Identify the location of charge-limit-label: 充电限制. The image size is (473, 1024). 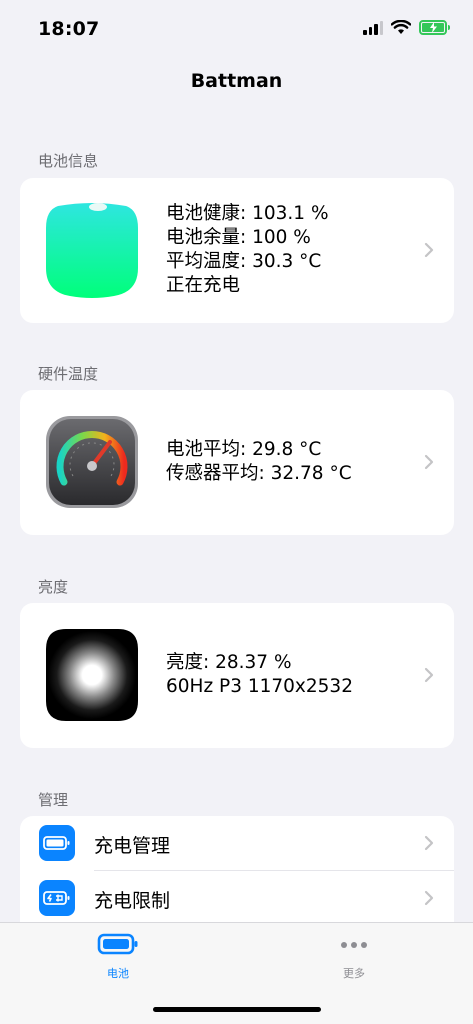
(132, 901).